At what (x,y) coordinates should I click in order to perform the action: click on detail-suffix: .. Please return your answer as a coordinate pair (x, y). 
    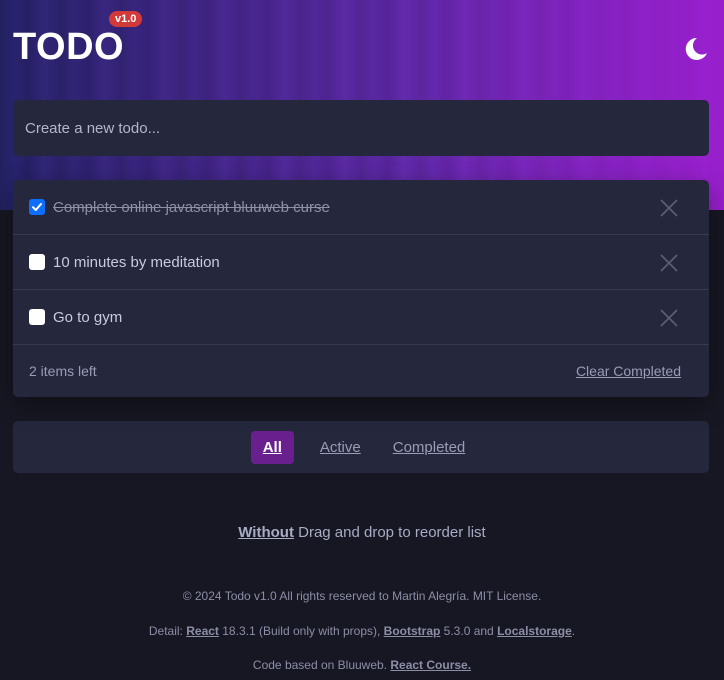
    Looking at the image, I should click on (573, 631).